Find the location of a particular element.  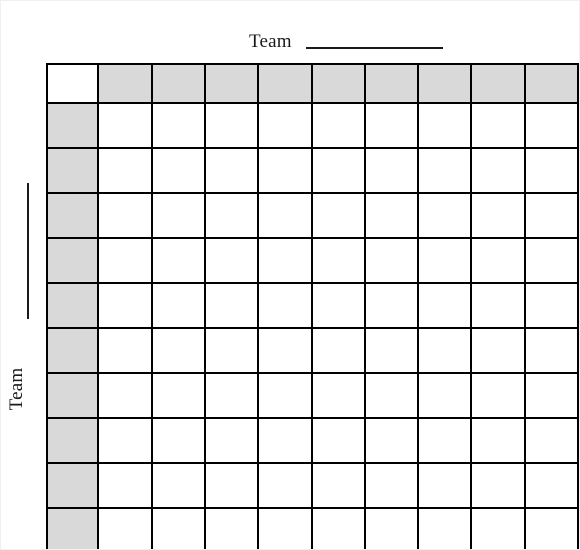

grid-corner-cell is located at coordinates (72, 83).